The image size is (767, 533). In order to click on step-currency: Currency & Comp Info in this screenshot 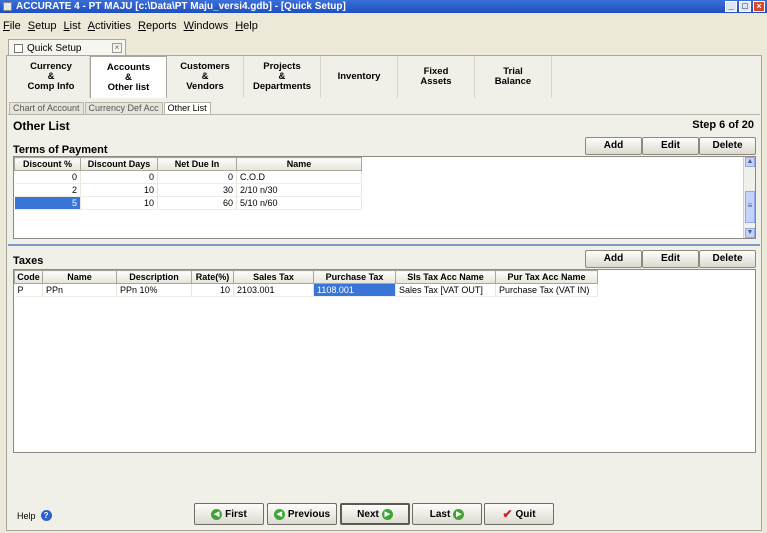, I will do `click(51, 77)`.